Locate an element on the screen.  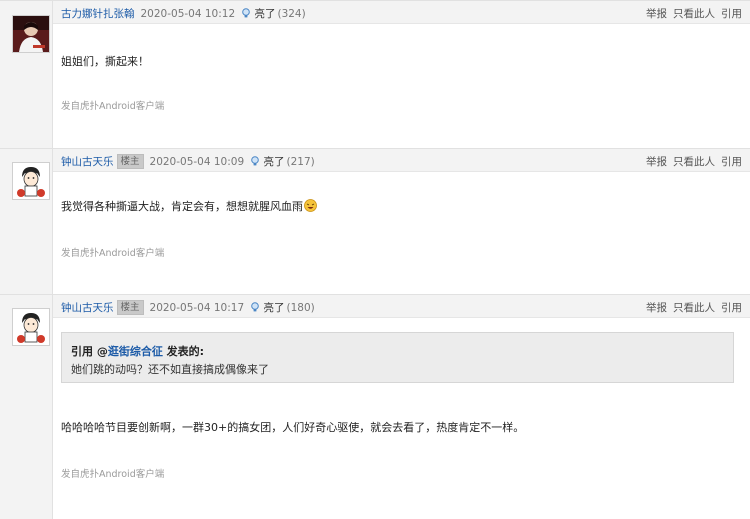
quote-text: 她们跳的动吗？还不如直接搞成偶像来了 is located at coordinates (170, 369).